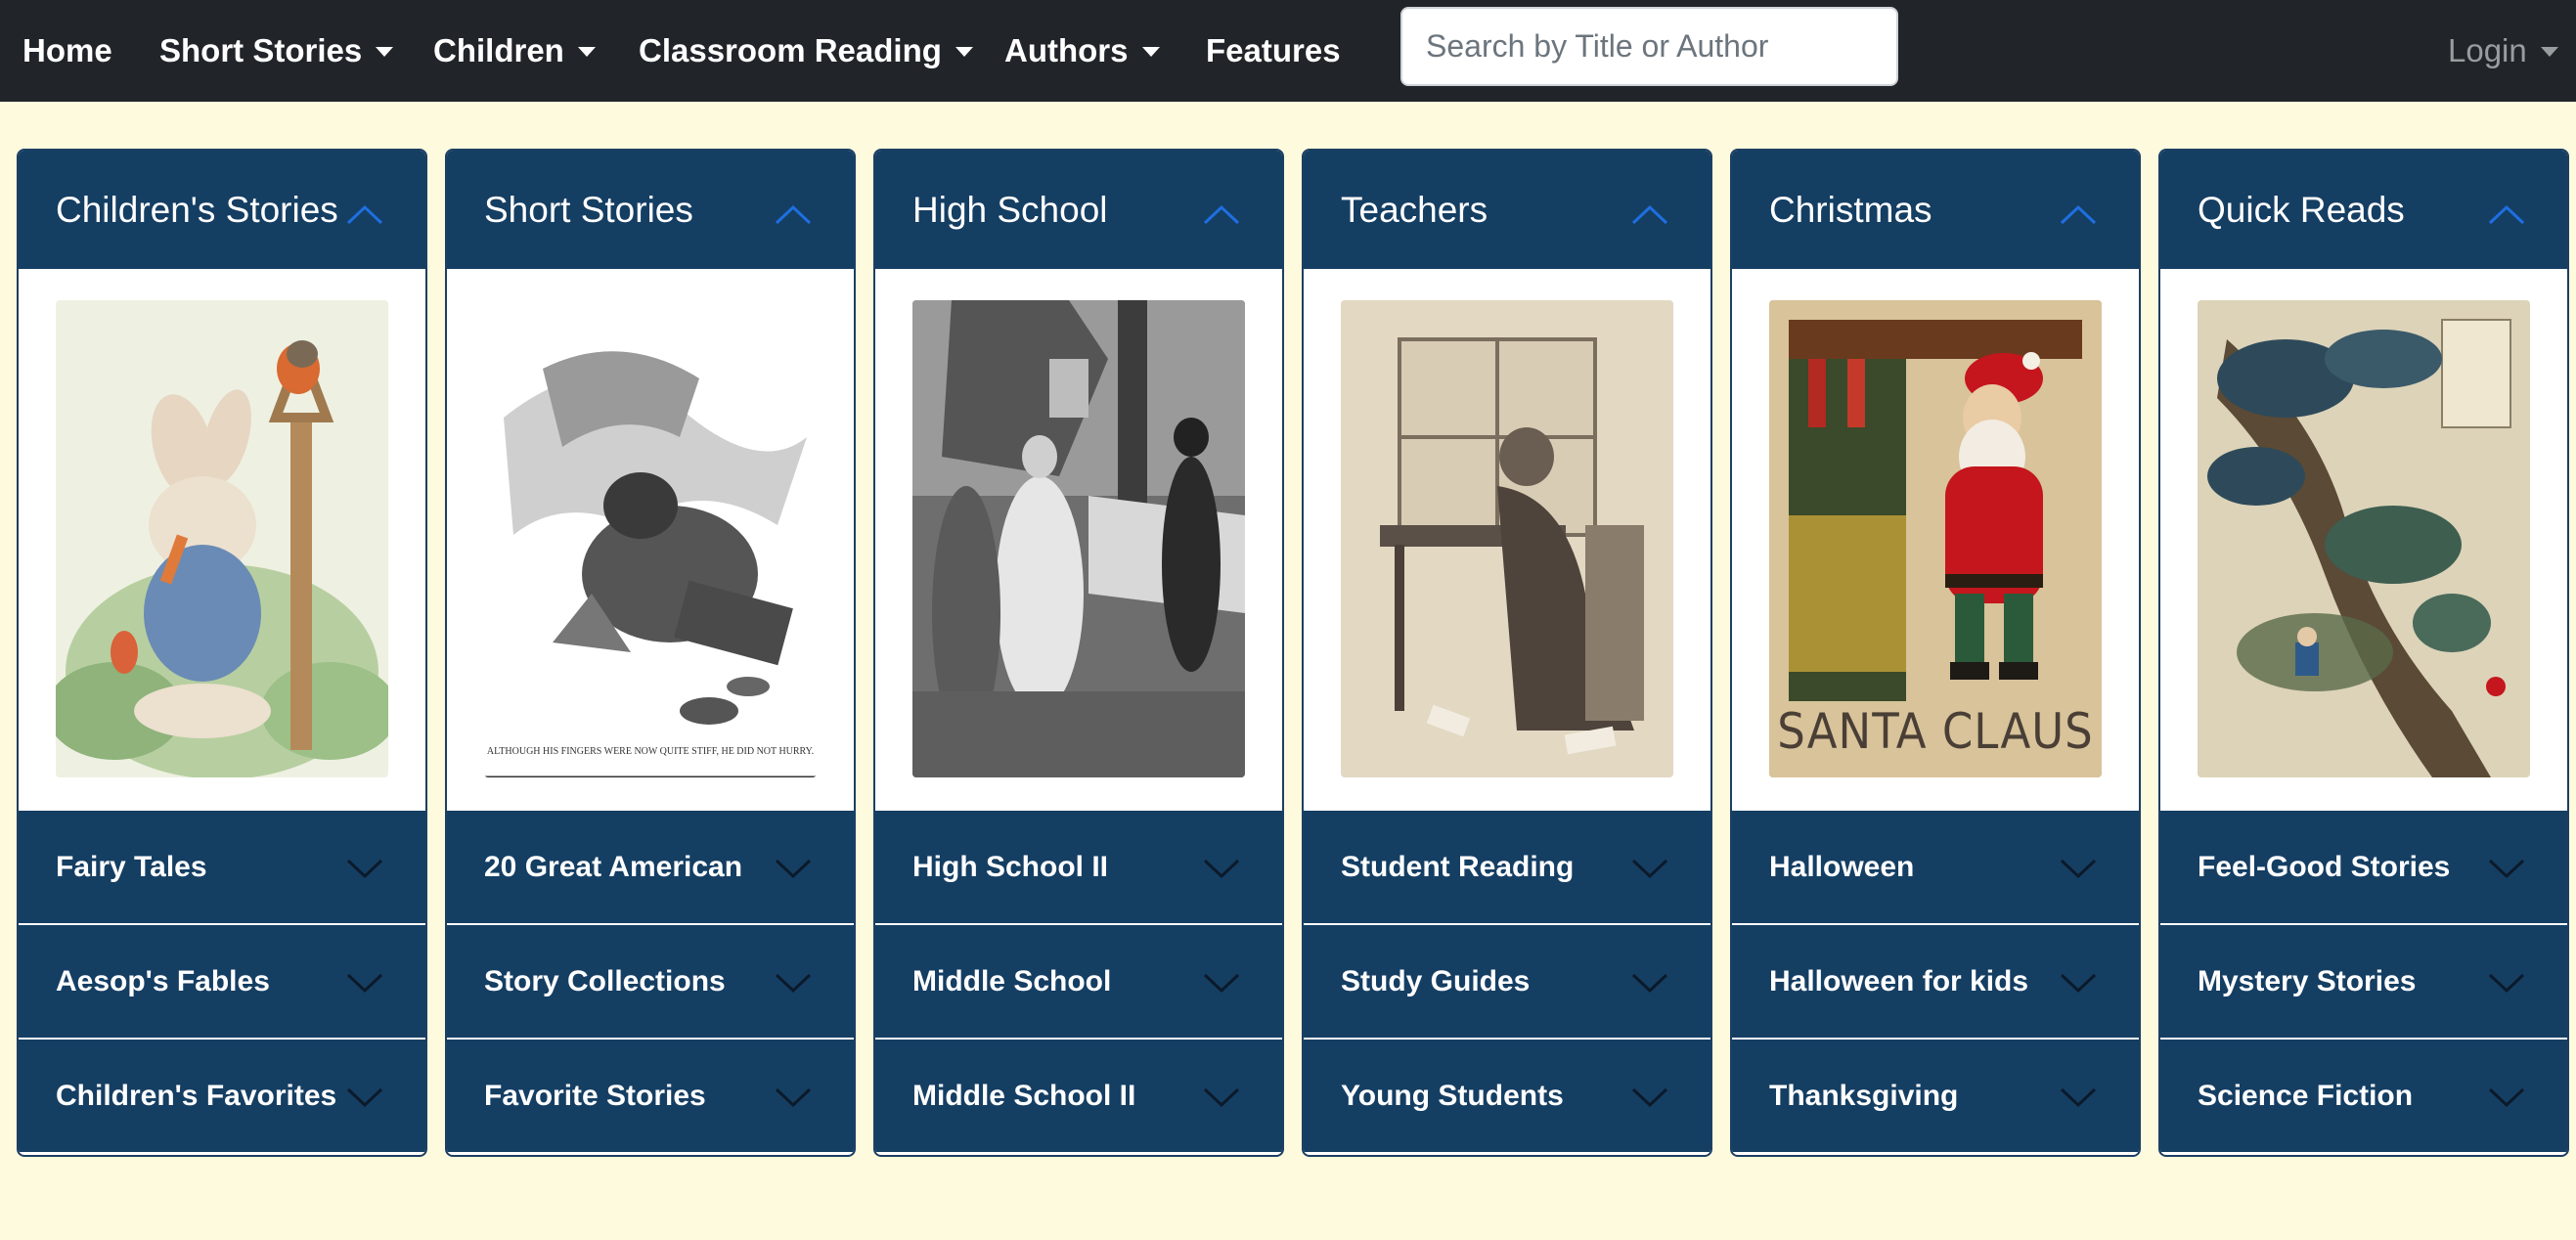  What do you see at coordinates (1649, 46) in the screenshot?
I see `search-input` at bounding box center [1649, 46].